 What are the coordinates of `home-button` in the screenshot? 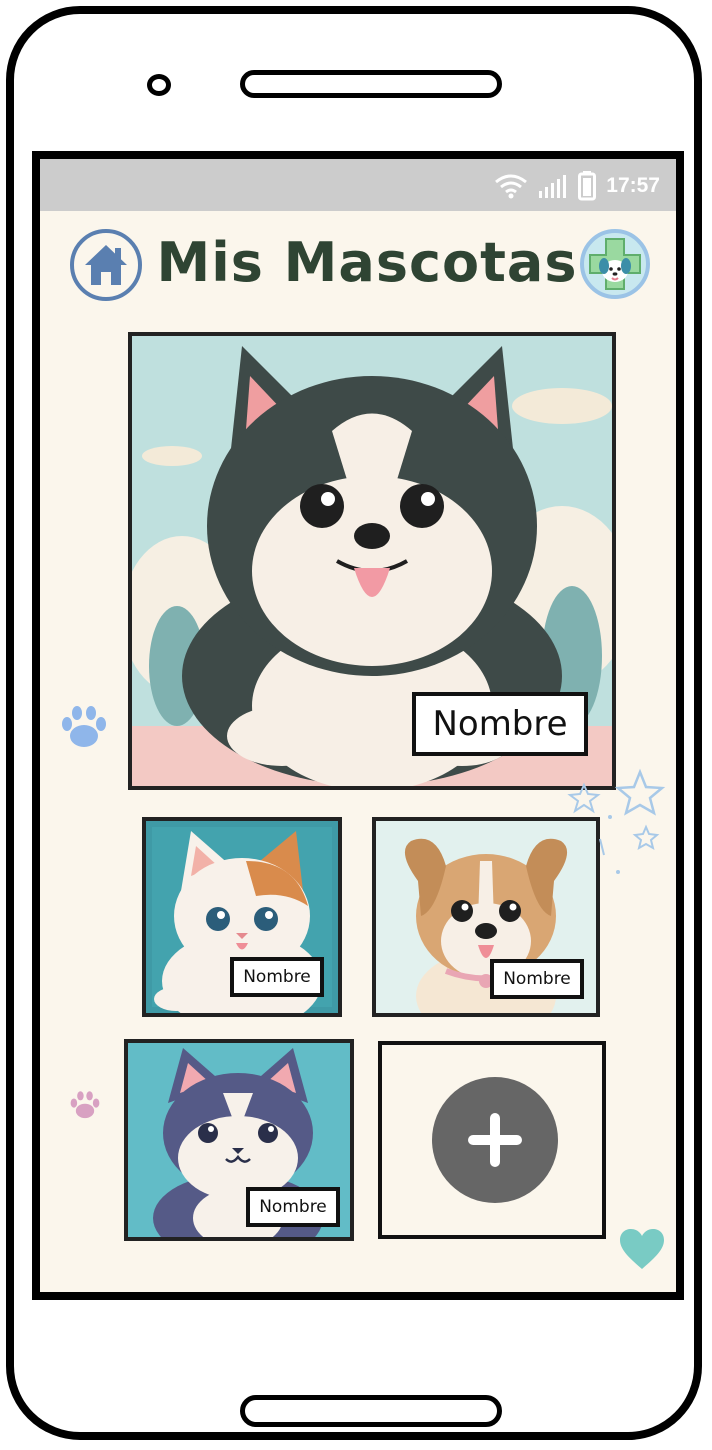 It's located at (106, 265).